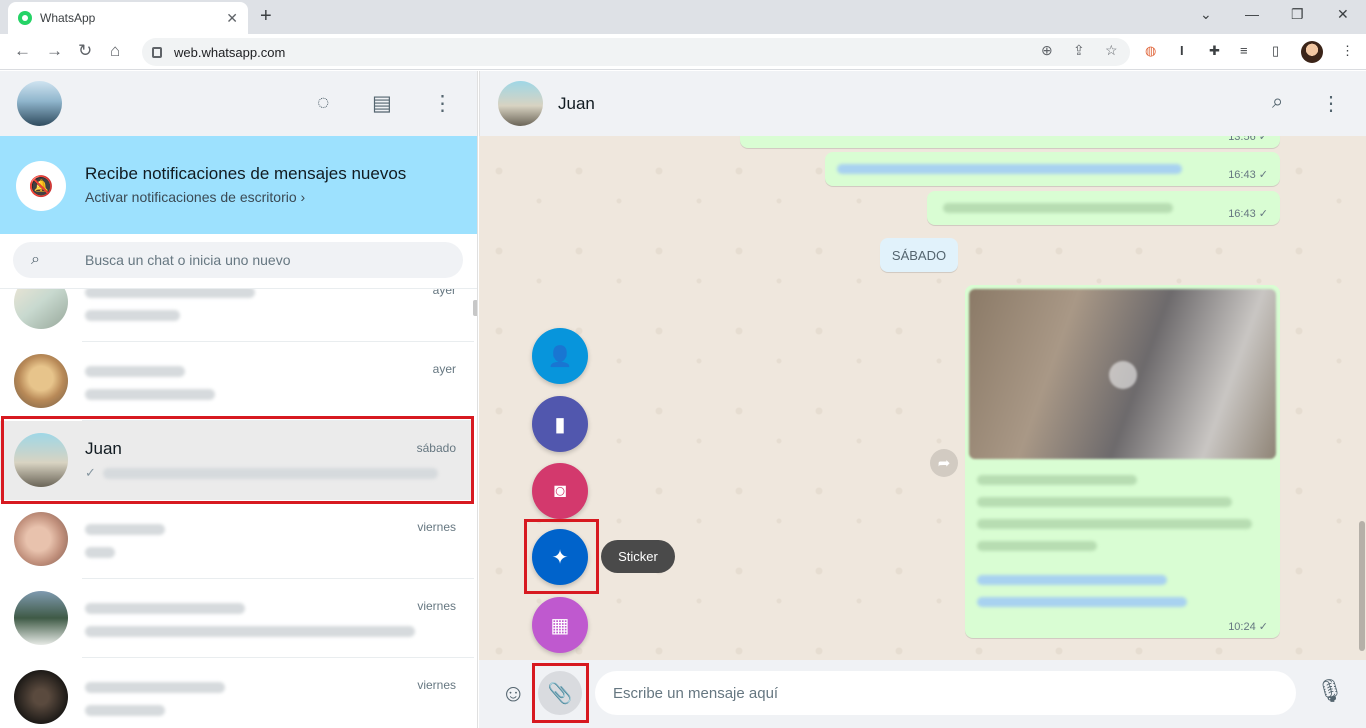  What do you see at coordinates (919, 255) in the screenshot?
I see `day-separator: SÁBADO` at bounding box center [919, 255].